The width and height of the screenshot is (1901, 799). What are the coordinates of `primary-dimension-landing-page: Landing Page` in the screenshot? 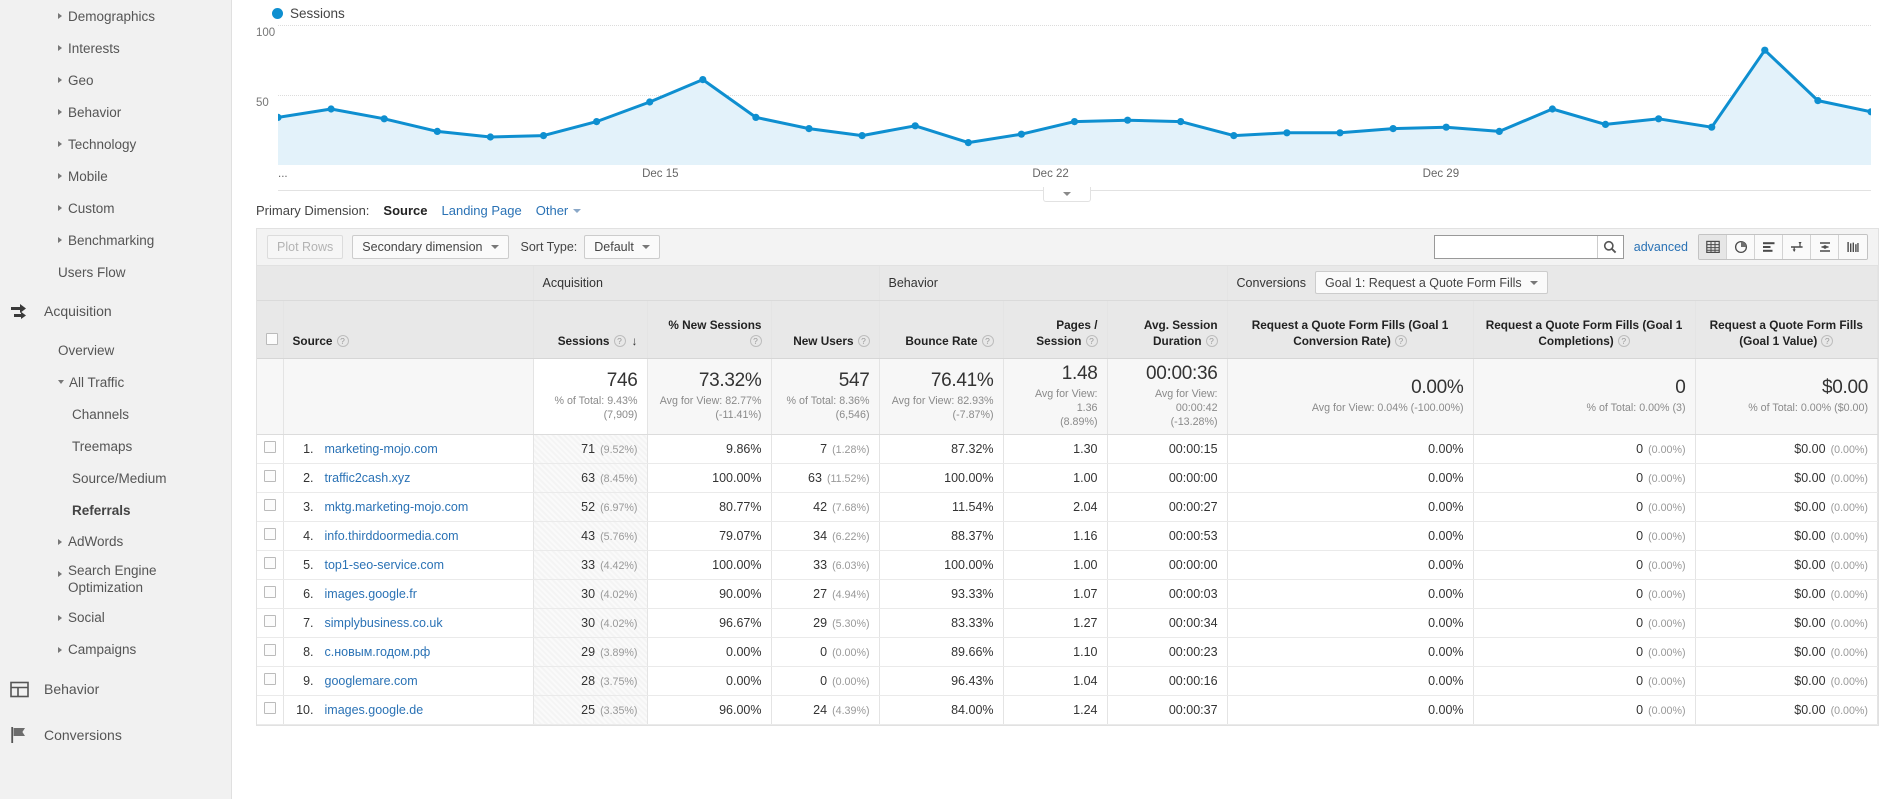 It's located at (482, 210).